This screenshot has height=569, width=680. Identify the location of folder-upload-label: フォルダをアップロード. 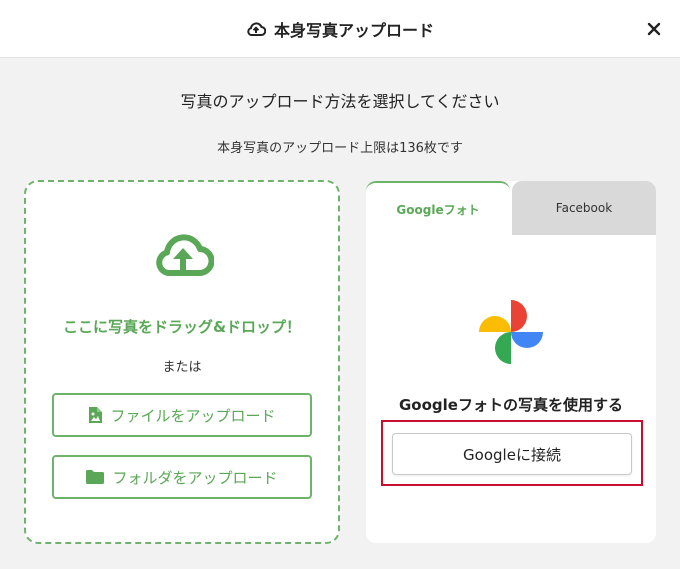
(195, 477).